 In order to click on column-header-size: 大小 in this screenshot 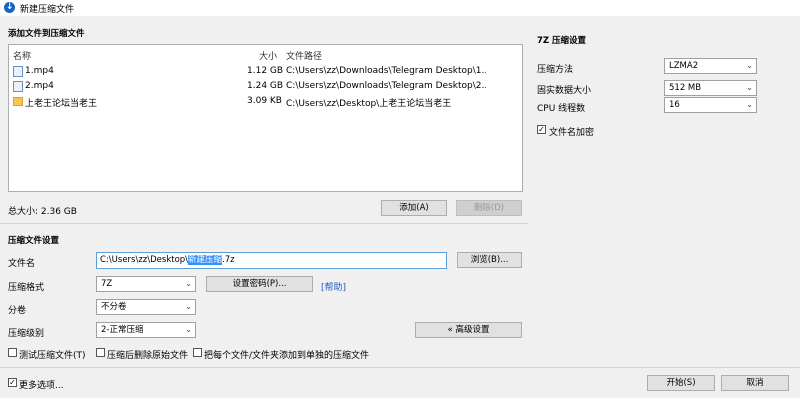, I will do `click(268, 55)`.